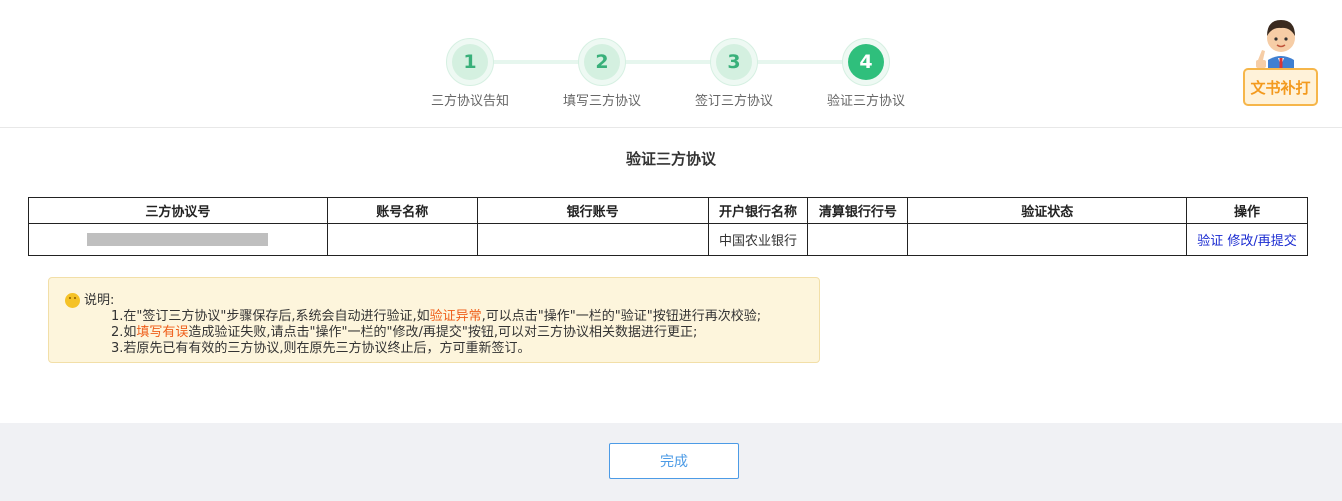 This screenshot has height=501, width=1342. I want to click on table-row: 中国农业银行 验证 修改/再提交, so click(668, 239).